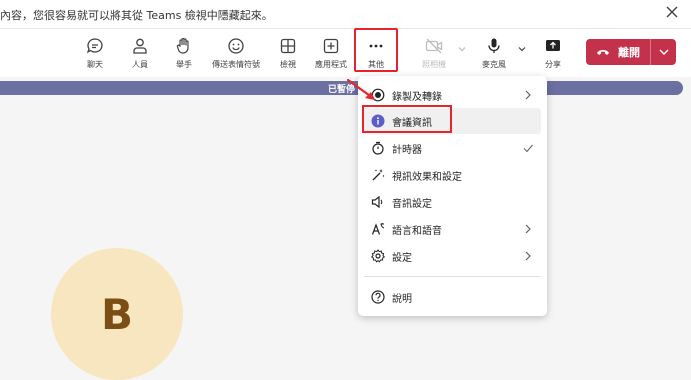  I want to click on leave-button: 離開, so click(631, 52).